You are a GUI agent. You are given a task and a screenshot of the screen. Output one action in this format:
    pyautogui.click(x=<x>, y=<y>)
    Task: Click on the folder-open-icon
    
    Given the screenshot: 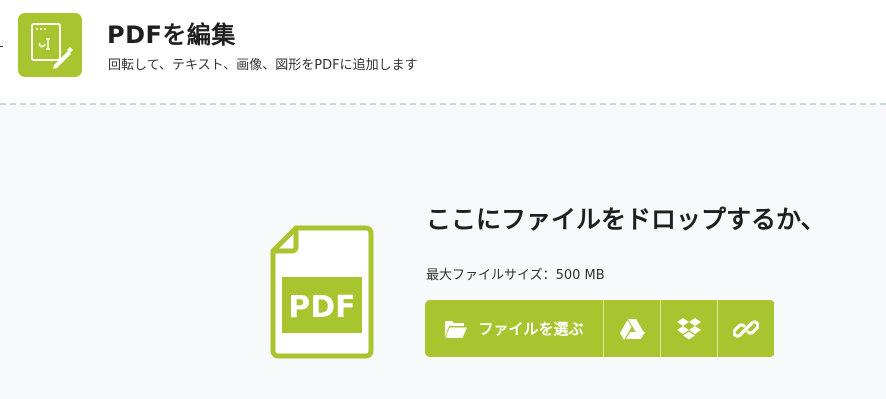 What is the action you would take?
    pyautogui.click(x=456, y=329)
    